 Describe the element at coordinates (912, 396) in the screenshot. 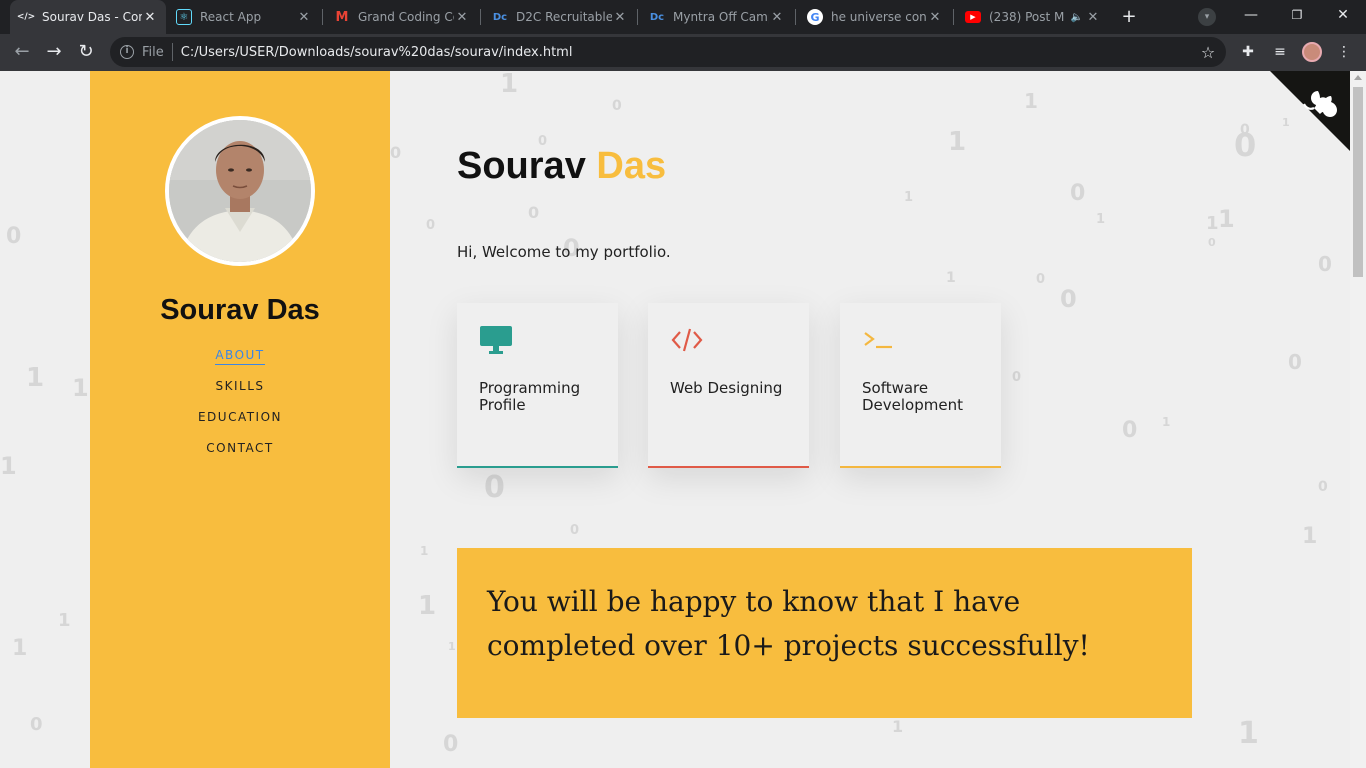

I see `card-label: Software Development` at that location.